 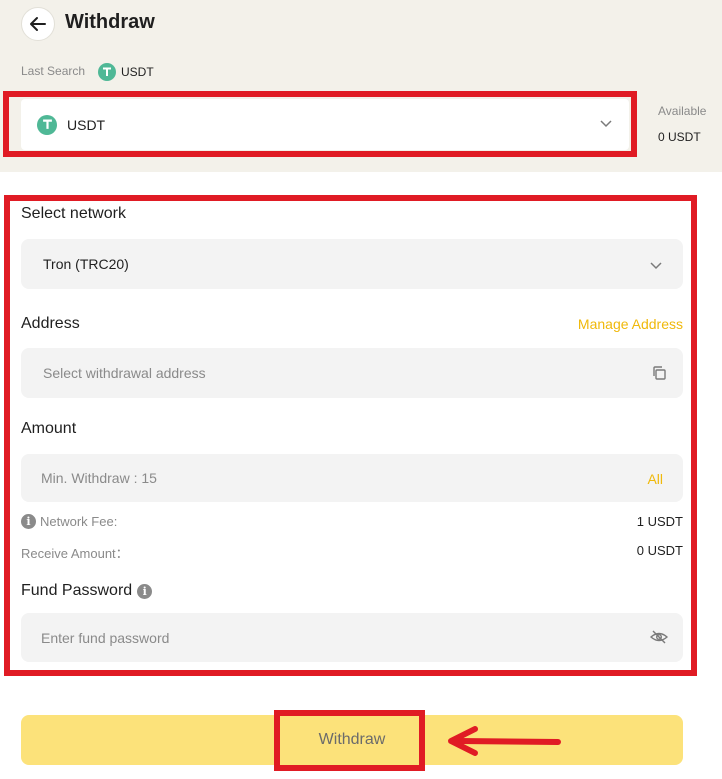 I want to click on last-search-chip-usdt: USDT, so click(x=126, y=72).